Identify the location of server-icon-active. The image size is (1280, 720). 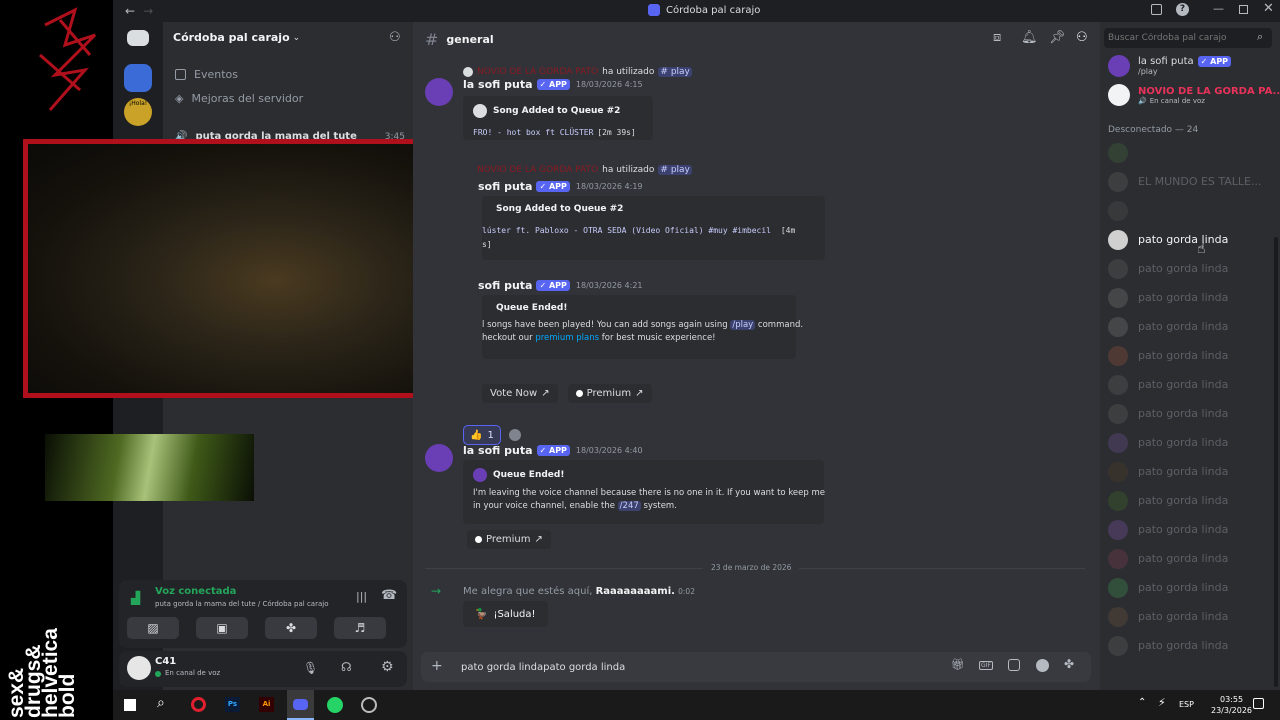
(138, 78).